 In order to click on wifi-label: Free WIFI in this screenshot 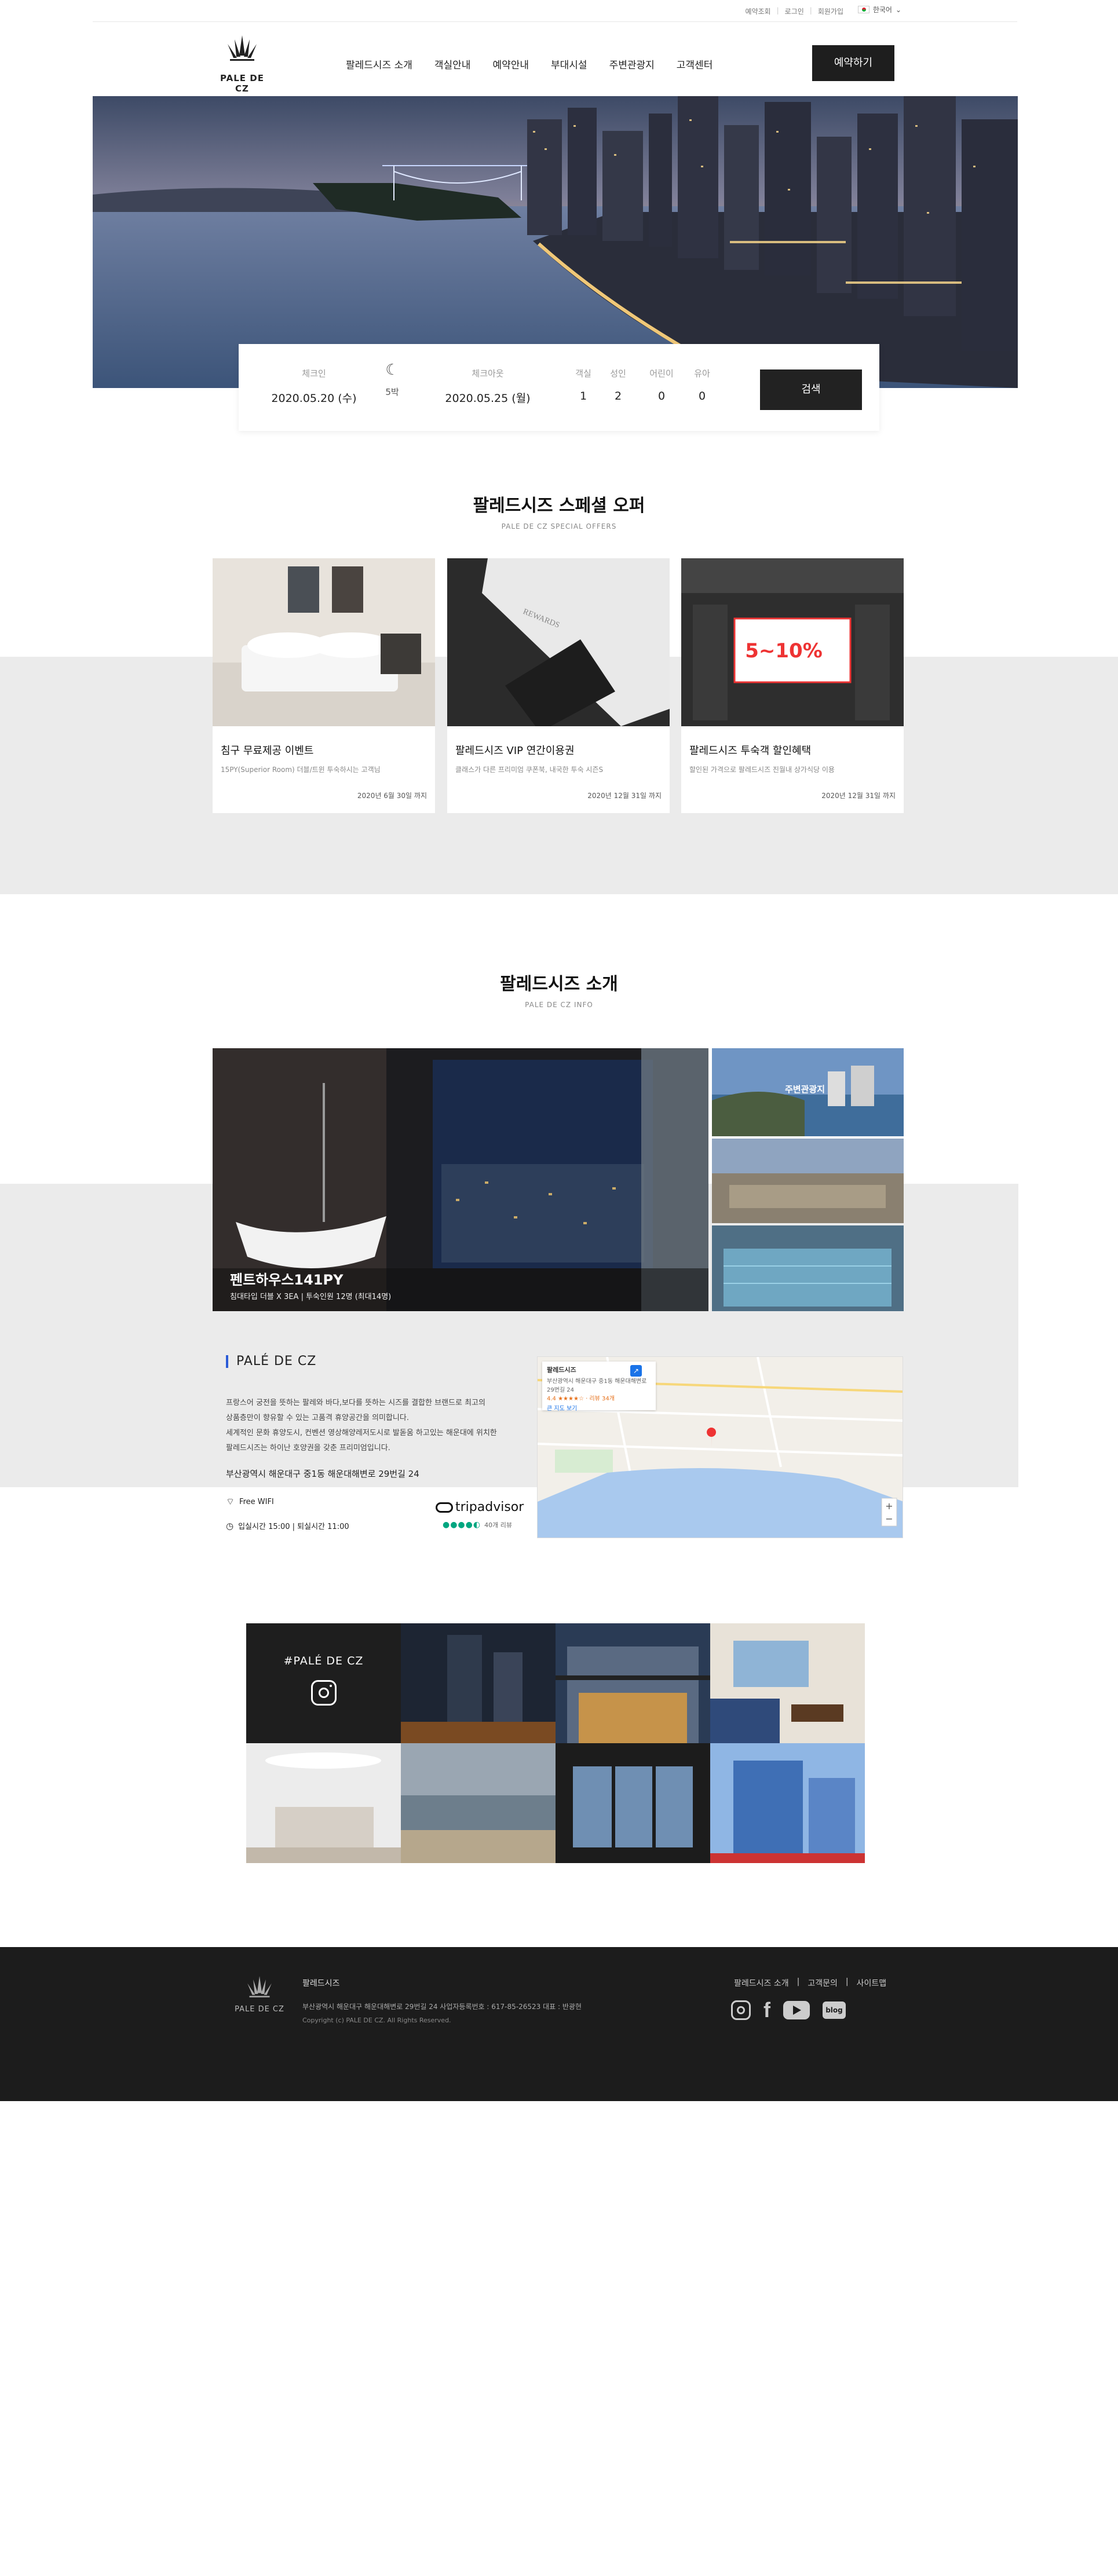, I will do `click(256, 1501)`.